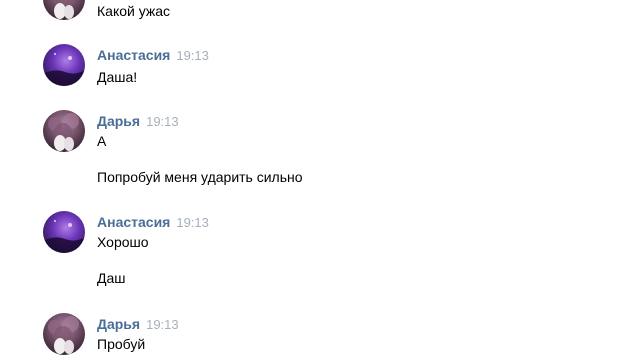  I want to click on message-text: Попробуй меня ударить сильно, so click(200, 177).